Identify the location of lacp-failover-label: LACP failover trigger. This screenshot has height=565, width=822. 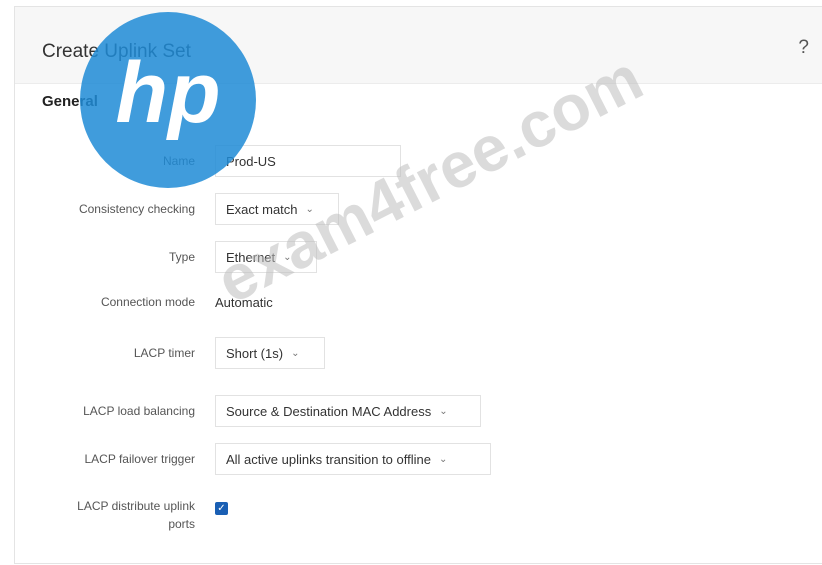
(140, 459).